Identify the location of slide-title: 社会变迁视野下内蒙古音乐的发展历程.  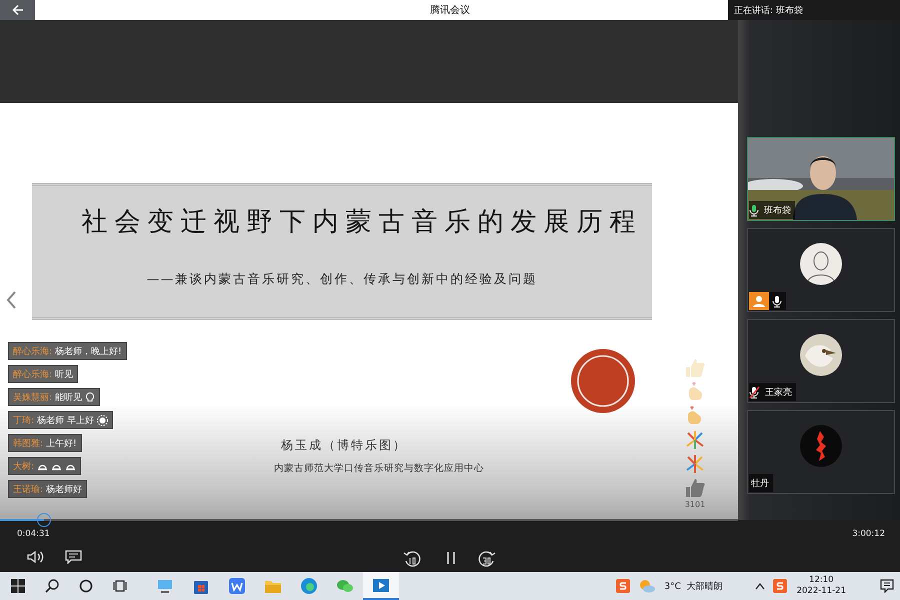
(362, 222).